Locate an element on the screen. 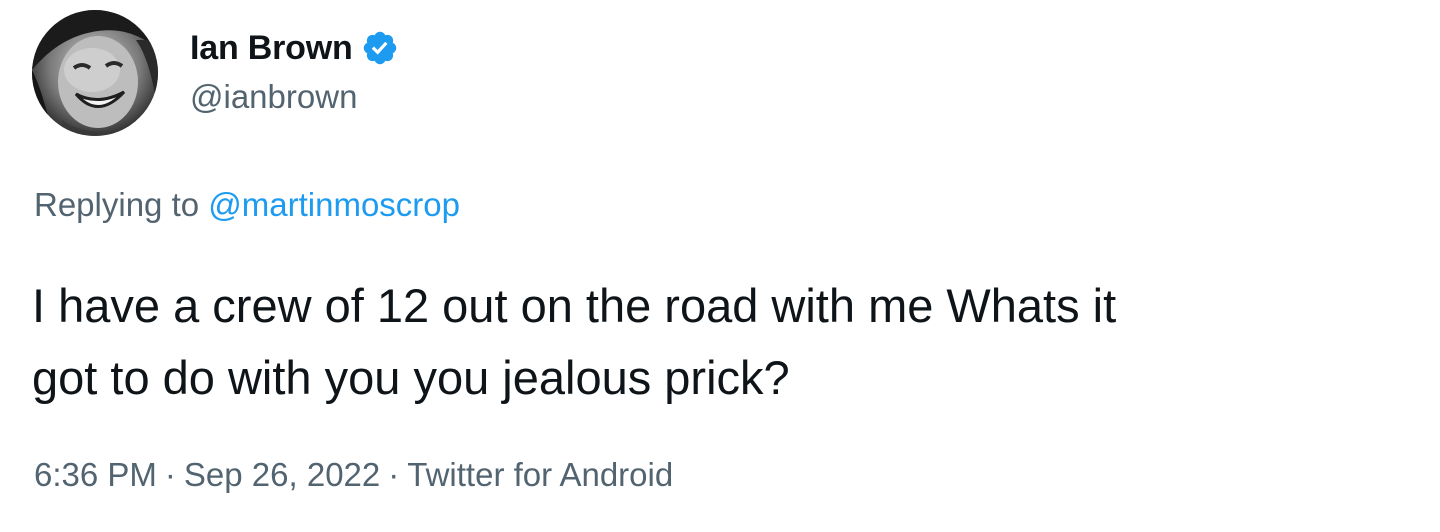 This screenshot has width=1440, height=532. reply-context: Replying to @martinmoscrop is located at coordinates (247, 205).